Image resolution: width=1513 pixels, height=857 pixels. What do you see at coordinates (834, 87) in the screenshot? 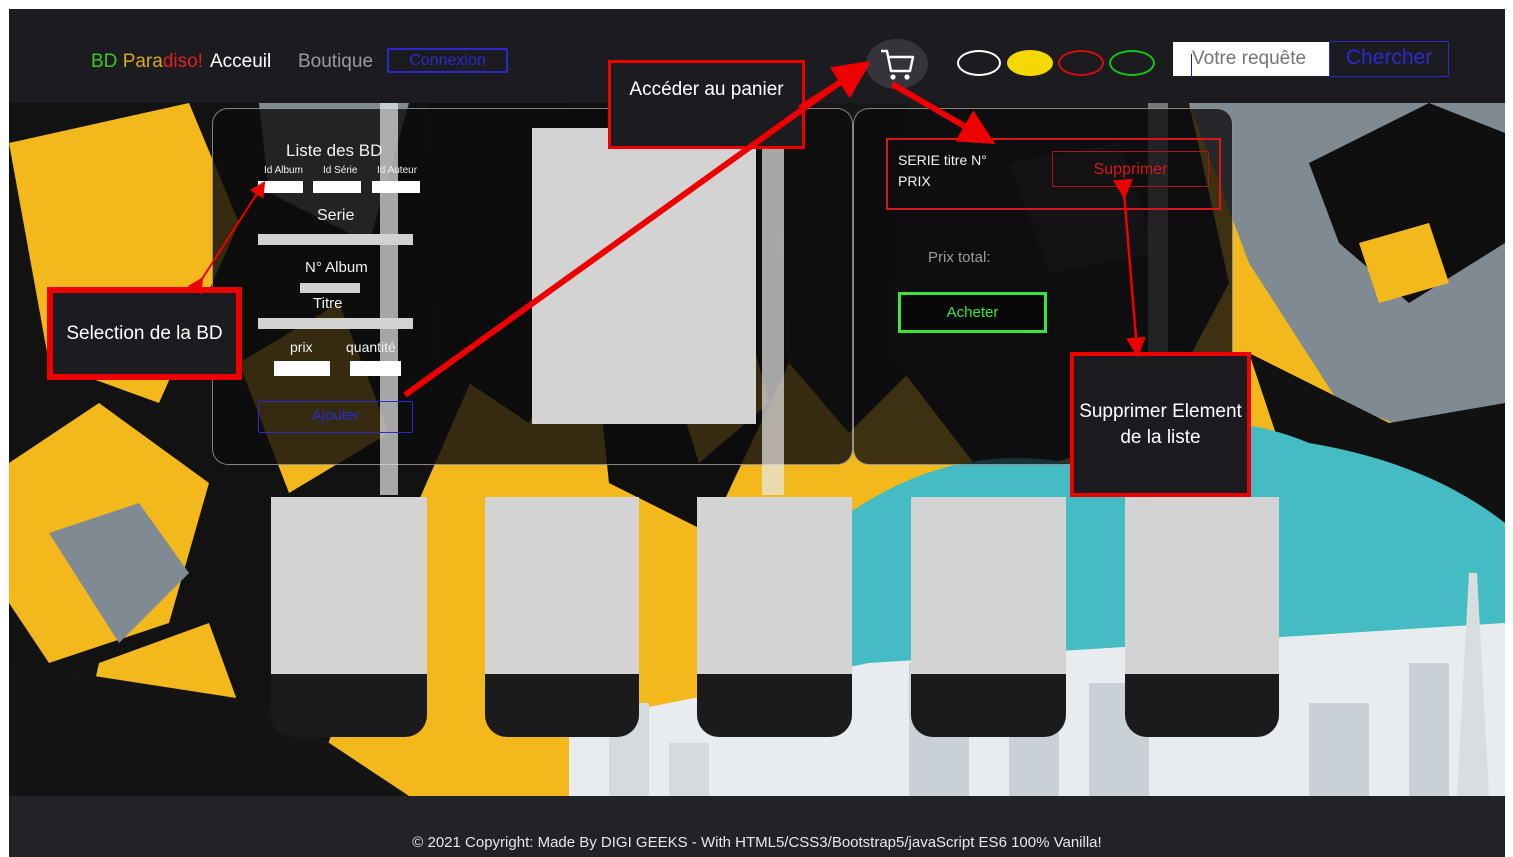
I see `arrow-callout-to-cart` at bounding box center [834, 87].